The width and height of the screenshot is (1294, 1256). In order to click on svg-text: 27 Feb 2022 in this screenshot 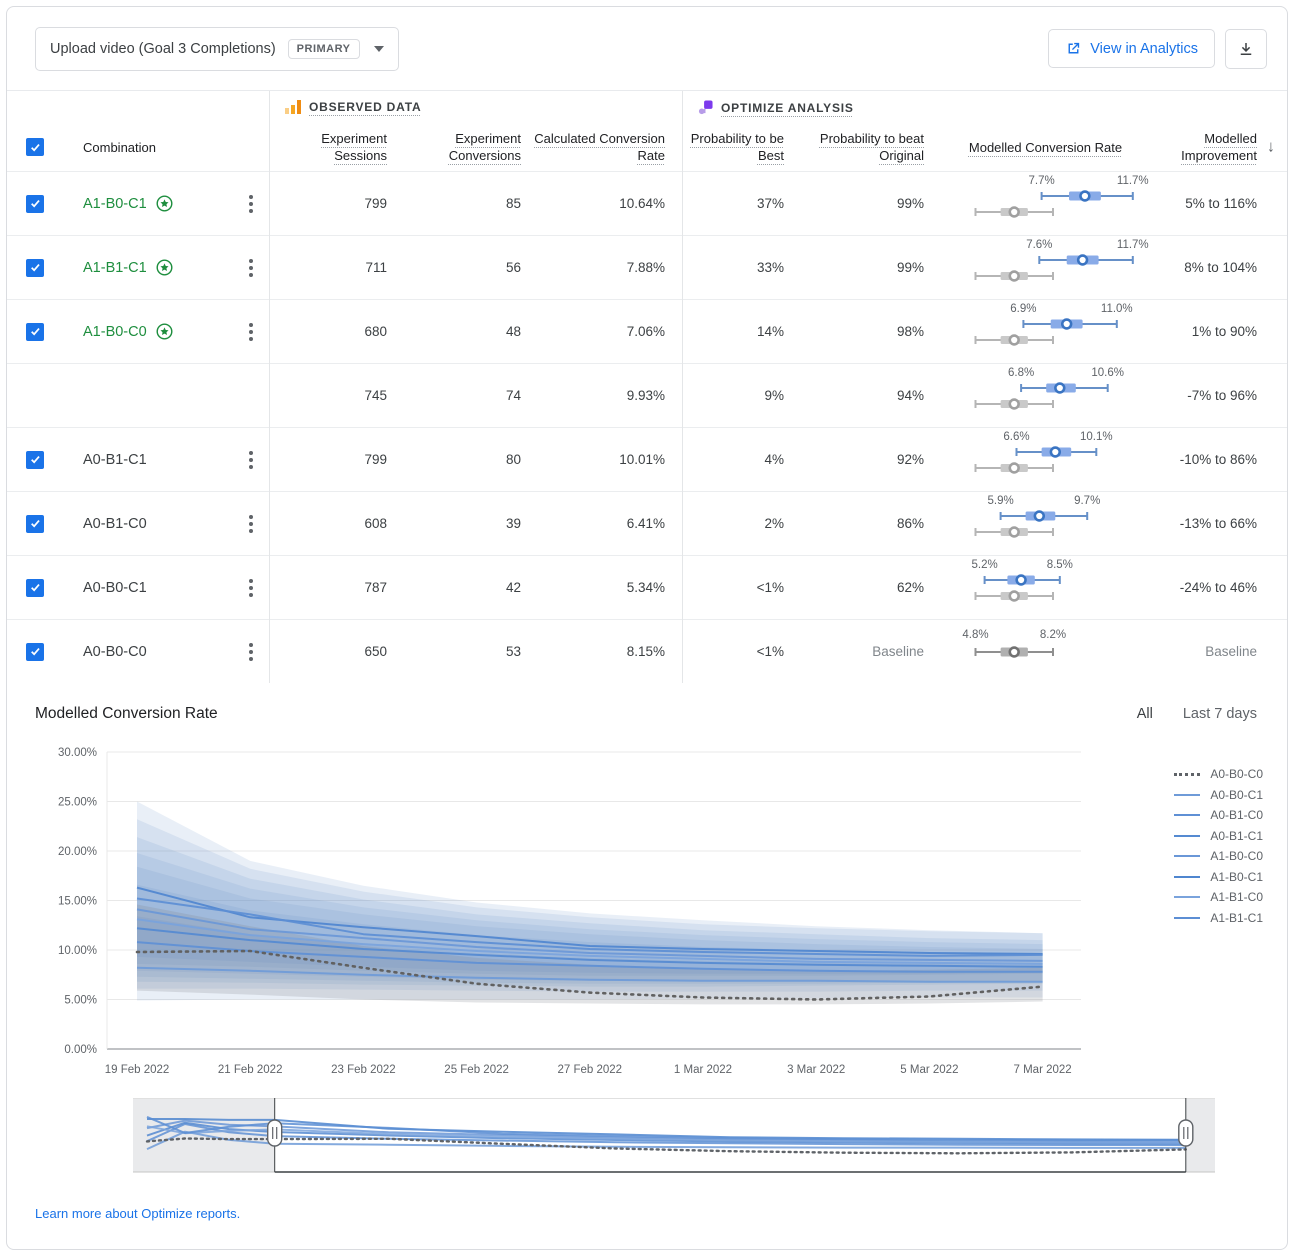, I will do `click(590, 1070)`.